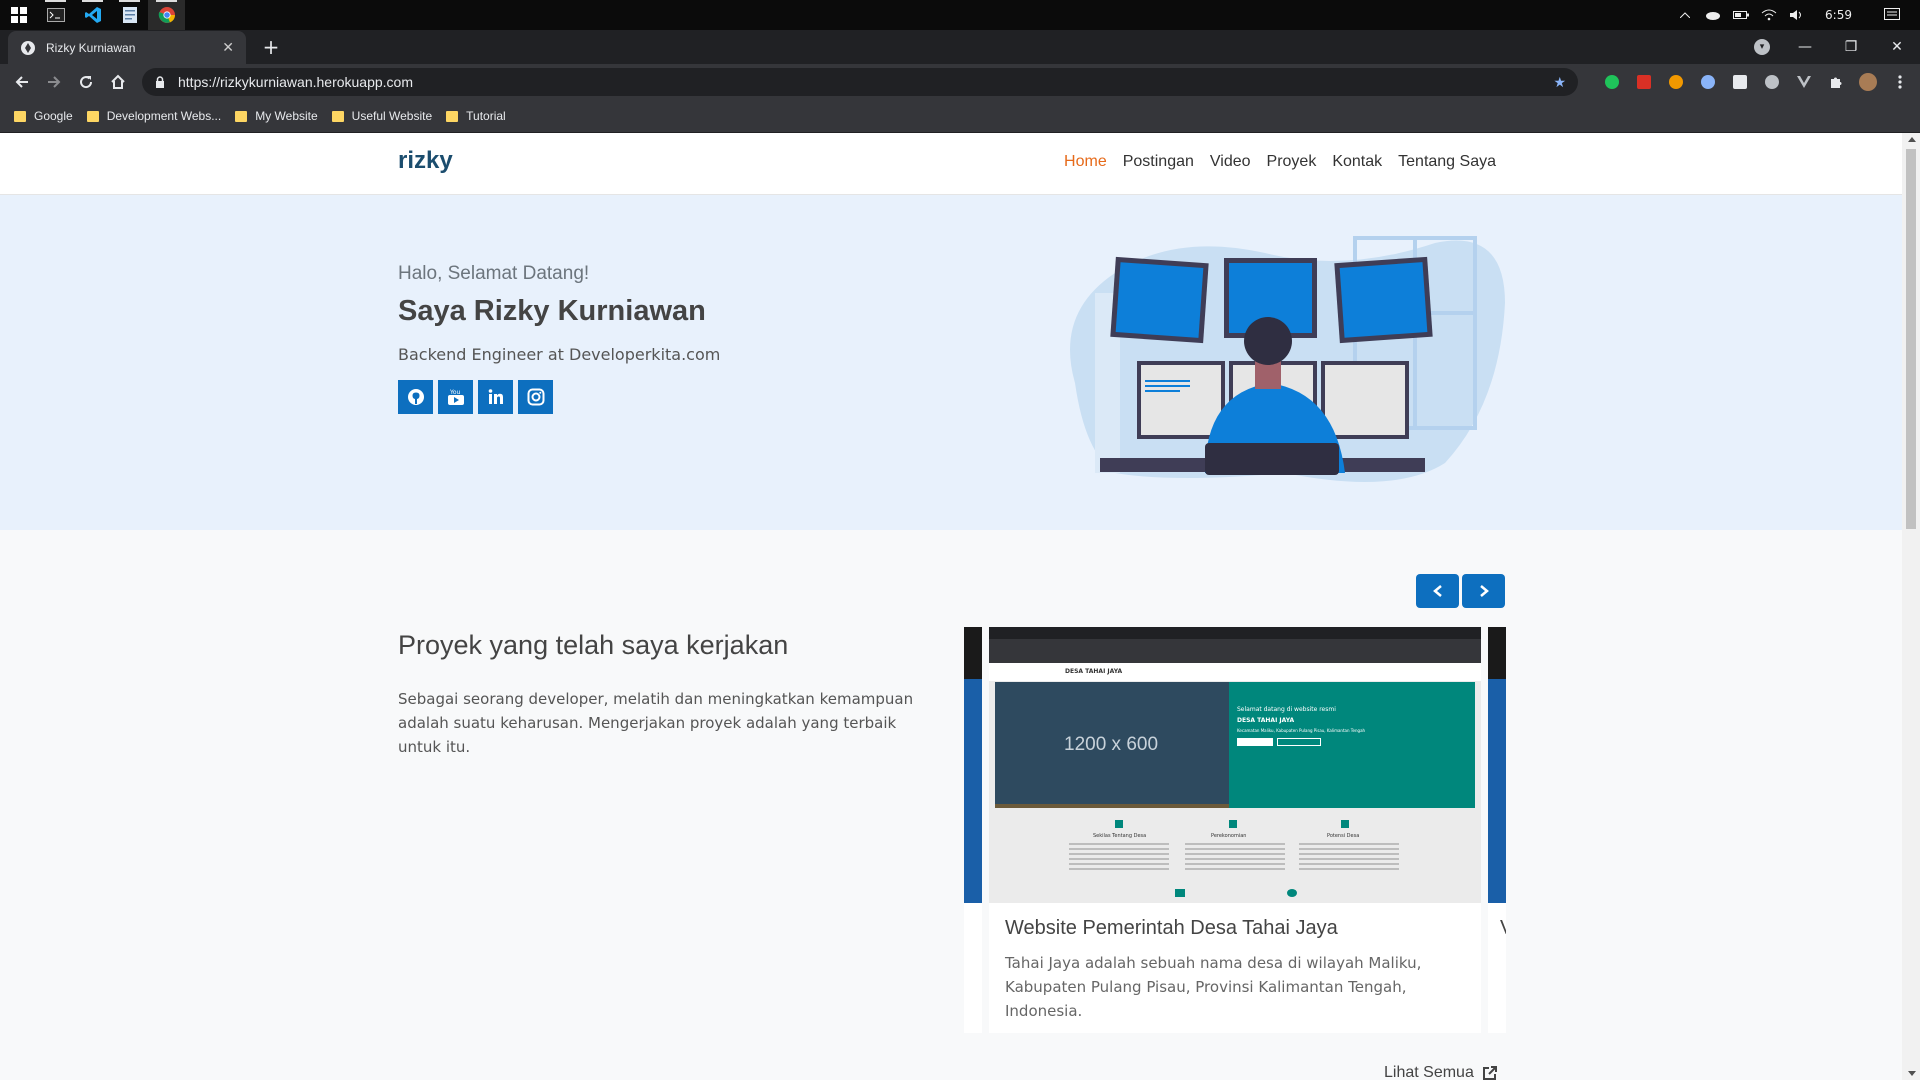 The image size is (1920, 1080). I want to click on bookmark-star-icon: ★, so click(1559, 82).